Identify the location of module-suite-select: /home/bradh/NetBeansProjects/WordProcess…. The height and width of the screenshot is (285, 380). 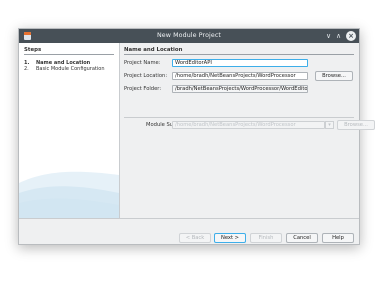
(248, 125).